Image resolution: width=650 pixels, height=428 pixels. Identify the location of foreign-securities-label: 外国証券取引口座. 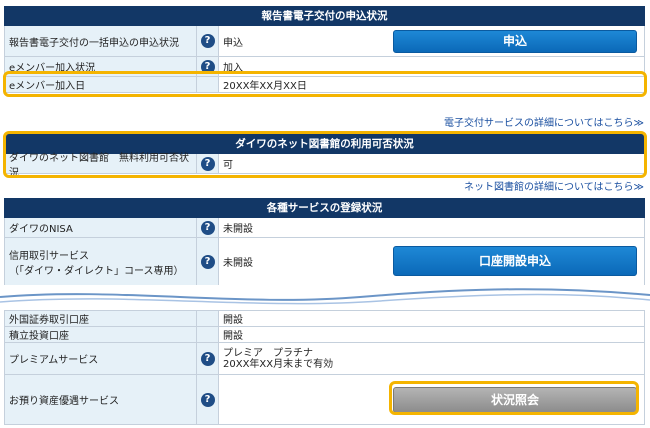
(101, 318).